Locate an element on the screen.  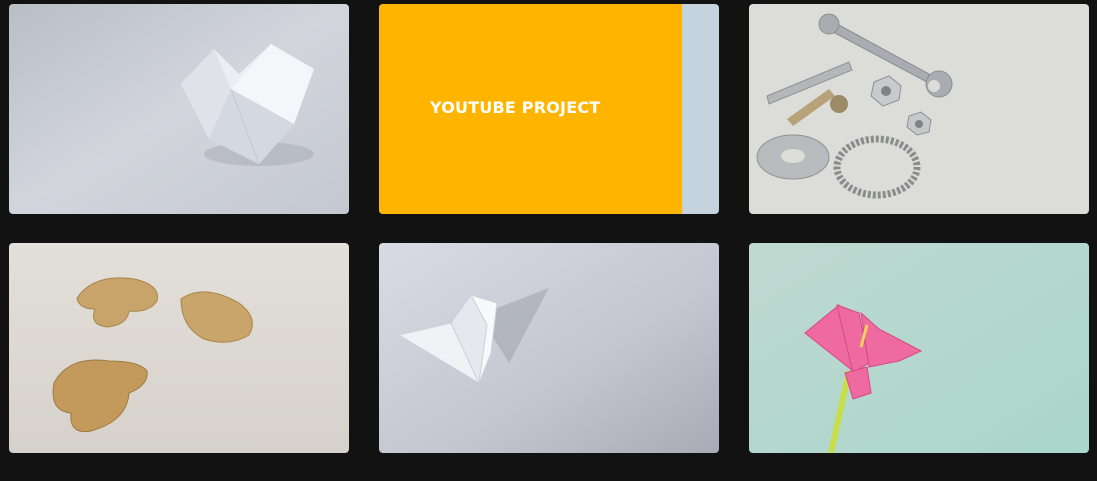
project-hover-overlay: YOUTUBE PROJECT is located at coordinates (530, 109).